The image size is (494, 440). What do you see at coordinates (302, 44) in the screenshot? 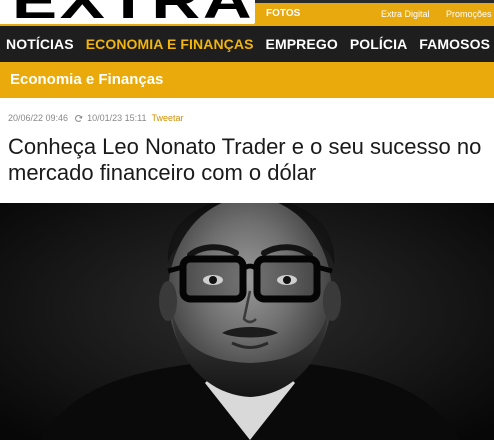
I see `nav-item-emprego: EMPREGO` at bounding box center [302, 44].